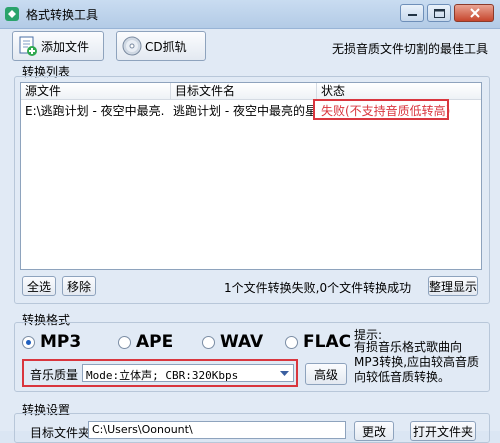 This screenshot has height=443, width=500. I want to click on hint-text: 有损音乐格式歌曲向MP3转换,应由较高音质向较低音质转换。, so click(417, 362).